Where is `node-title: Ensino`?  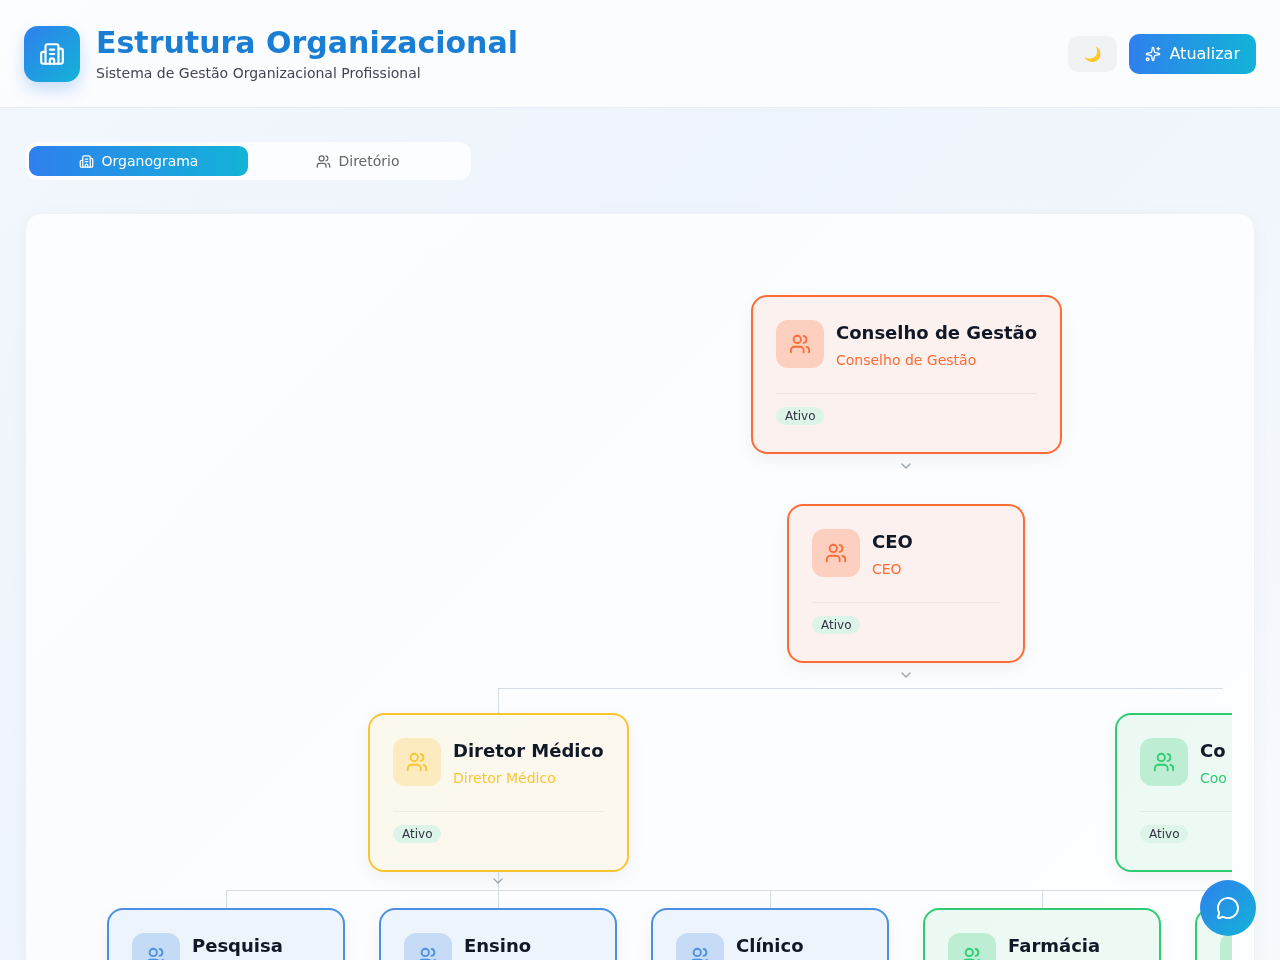
node-title: Ensino is located at coordinates (498, 946).